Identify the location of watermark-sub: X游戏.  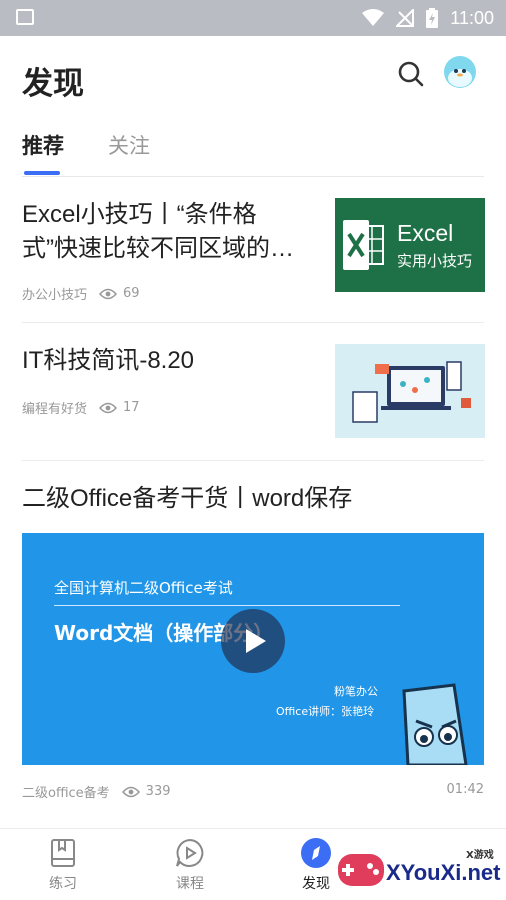
(480, 855).